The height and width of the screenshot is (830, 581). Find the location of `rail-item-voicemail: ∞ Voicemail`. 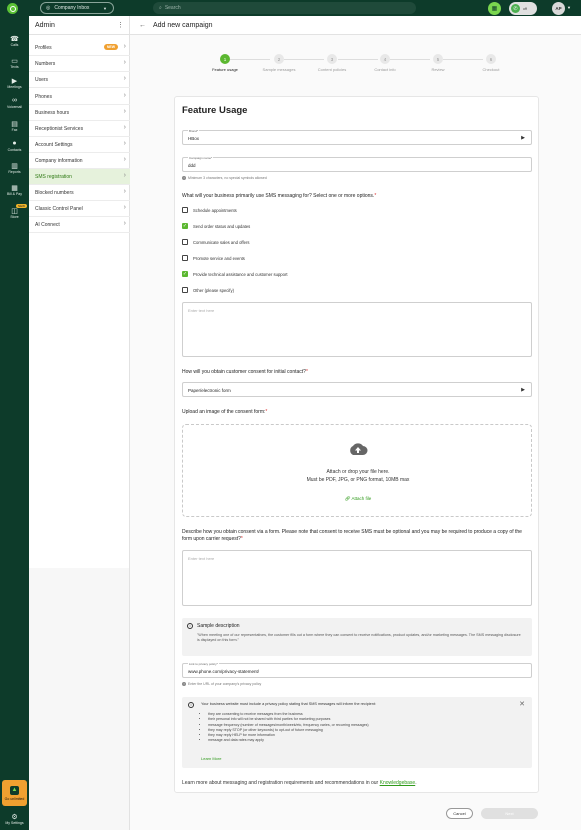

rail-item-voicemail: ∞ Voicemail is located at coordinates (14, 103).